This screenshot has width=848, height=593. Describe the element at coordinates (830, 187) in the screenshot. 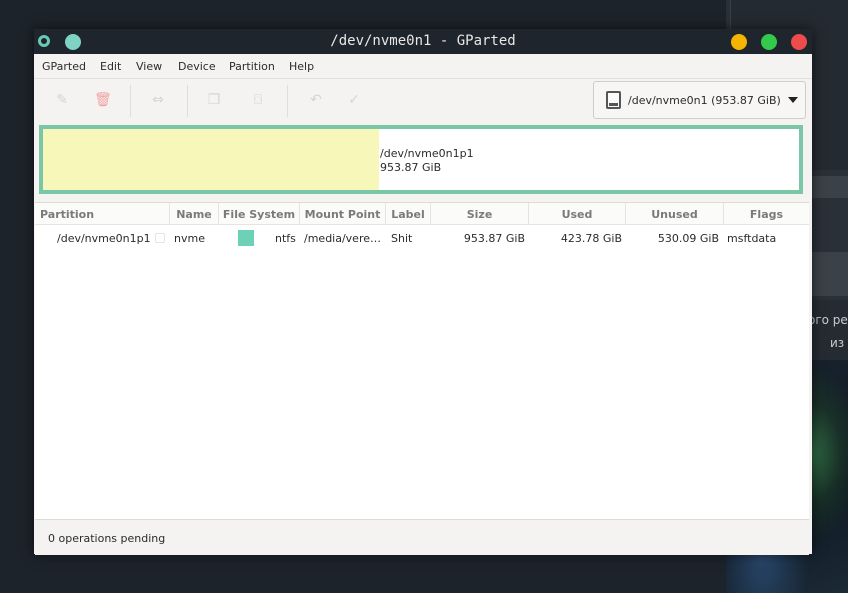

I see `background-band` at that location.